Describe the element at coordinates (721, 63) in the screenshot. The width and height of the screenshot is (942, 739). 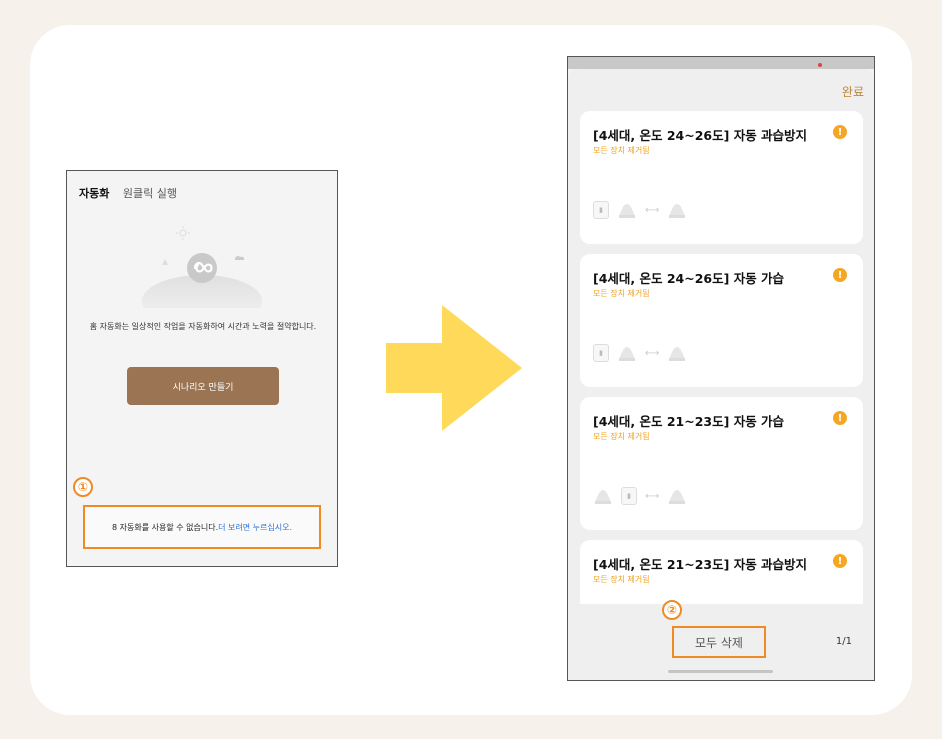
I see `status-area` at that location.